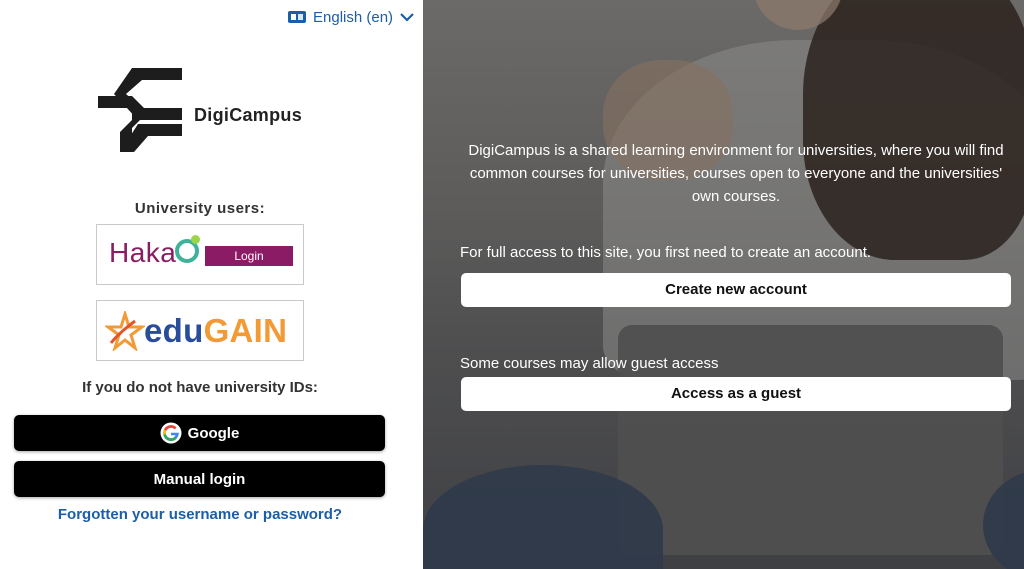  I want to click on haka-login-label: Login, so click(249, 256).